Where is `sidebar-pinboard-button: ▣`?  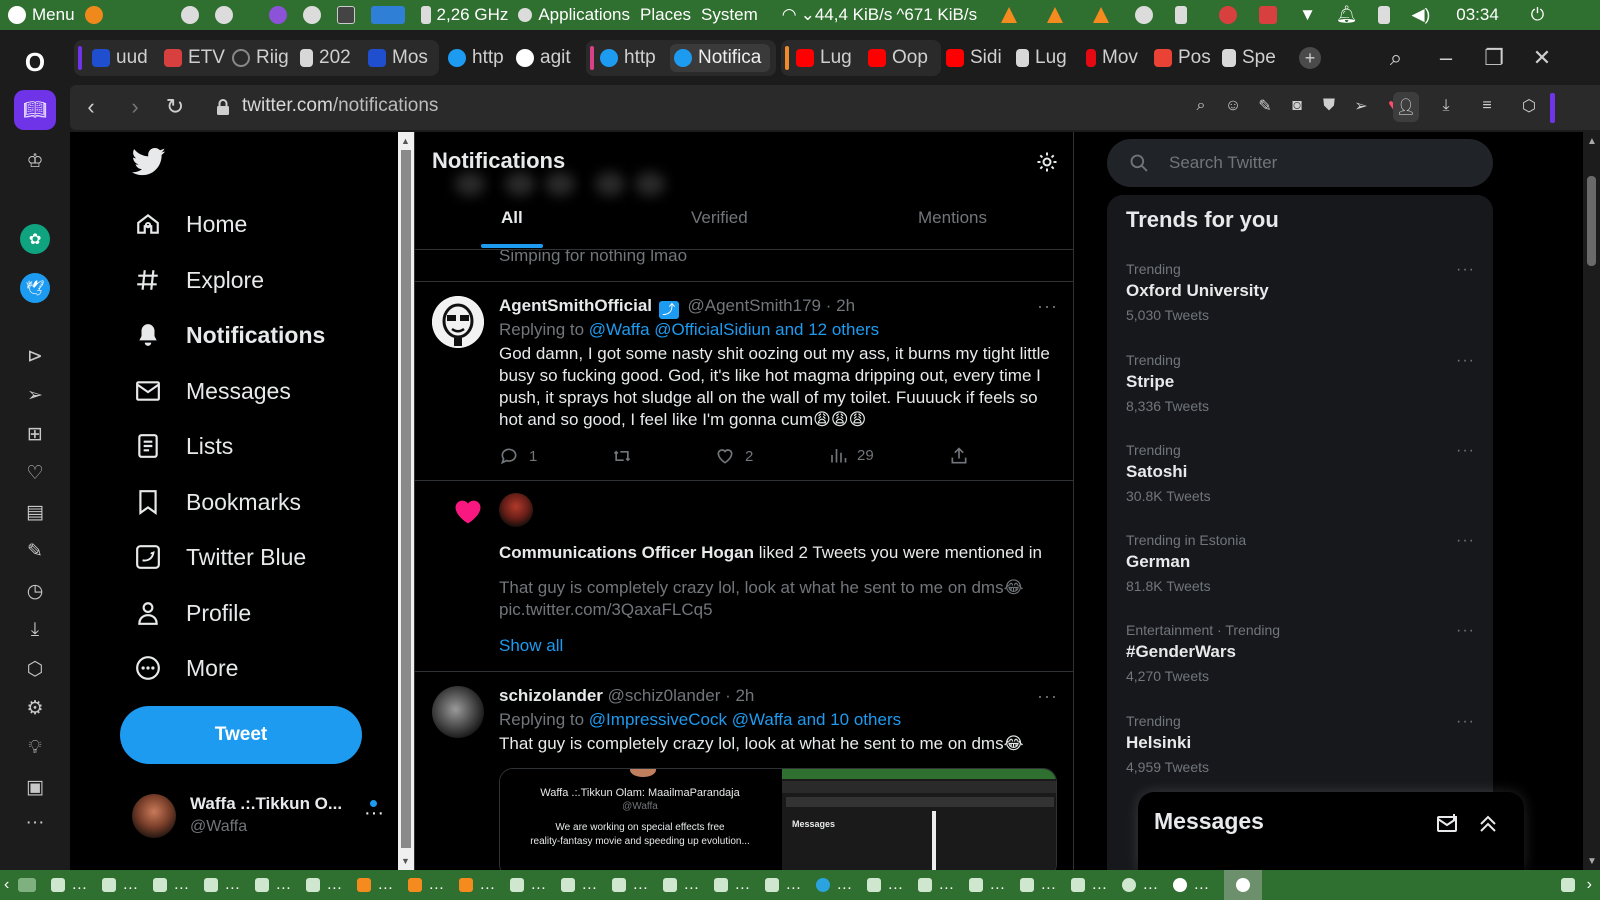
sidebar-pinboard-button: ▣ is located at coordinates (35, 787).